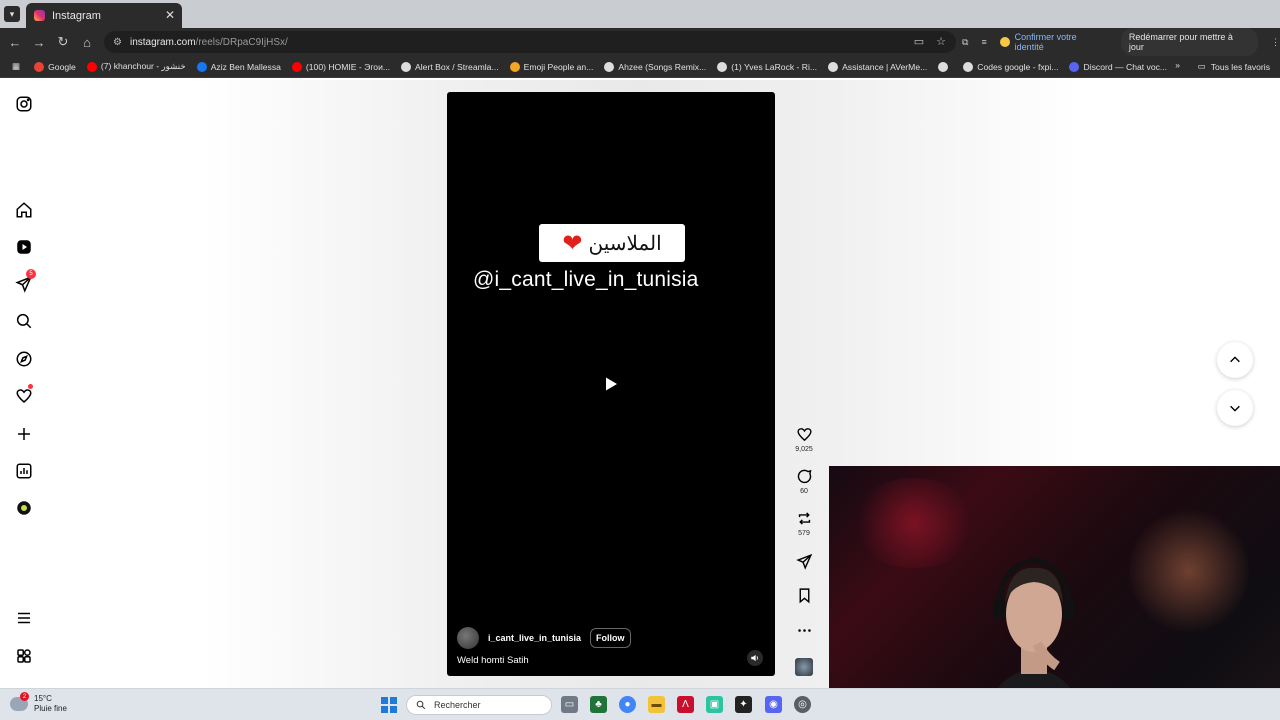 The image size is (1280, 720). I want to click on rain-cloud-icon: 2, so click(19, 701).